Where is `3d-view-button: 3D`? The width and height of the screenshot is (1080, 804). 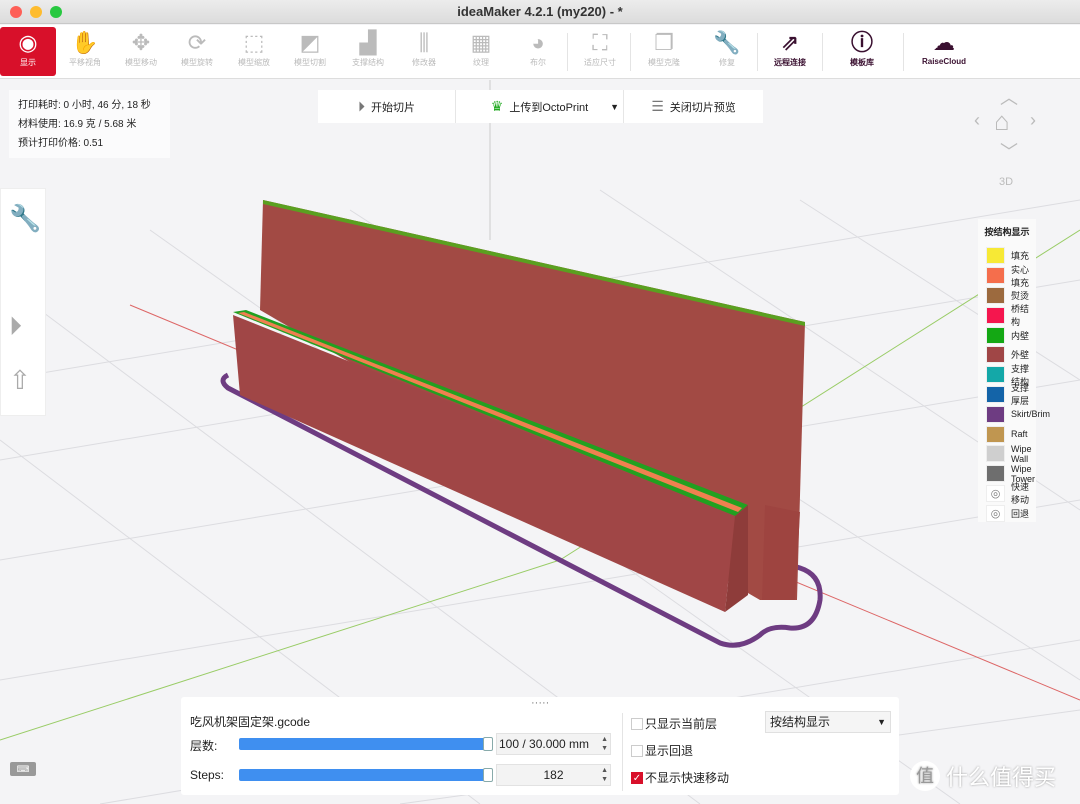 3d-view-button: 3D is located at coordinates (1006, 182).